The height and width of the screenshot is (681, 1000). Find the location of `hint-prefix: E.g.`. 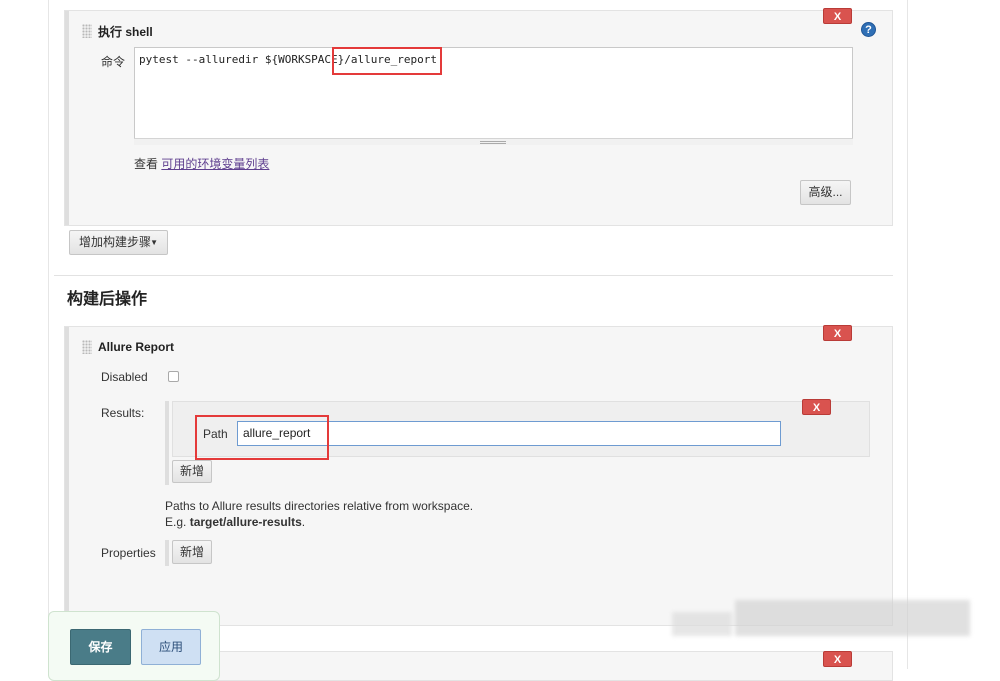

hint-prefix: E.g. is located at coordinates (176, 522).